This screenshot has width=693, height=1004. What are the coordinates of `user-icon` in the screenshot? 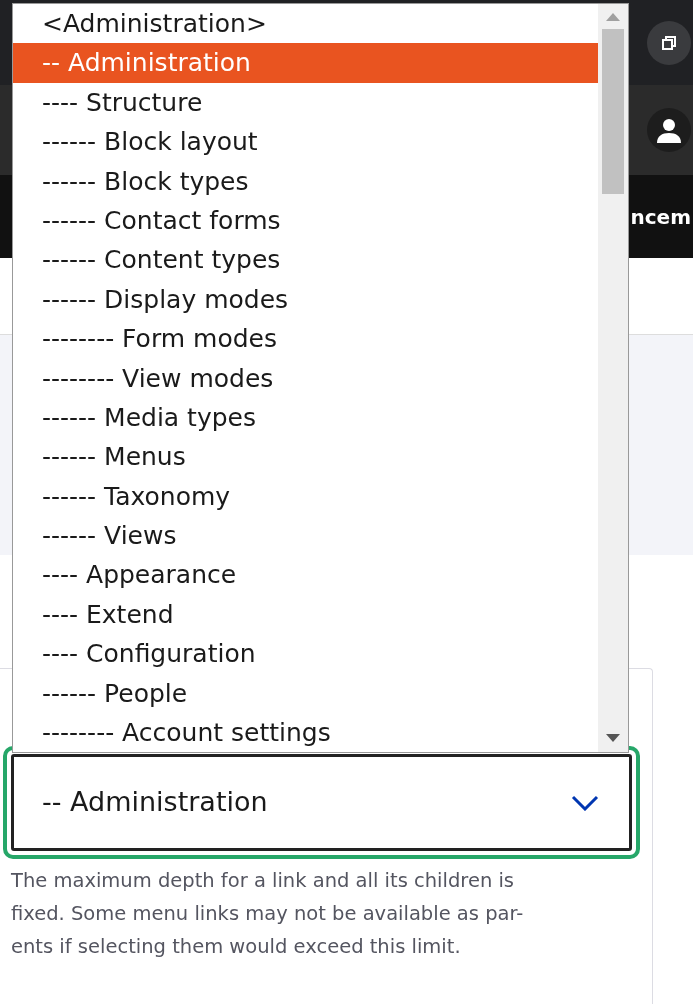 It's located at (669, 130).